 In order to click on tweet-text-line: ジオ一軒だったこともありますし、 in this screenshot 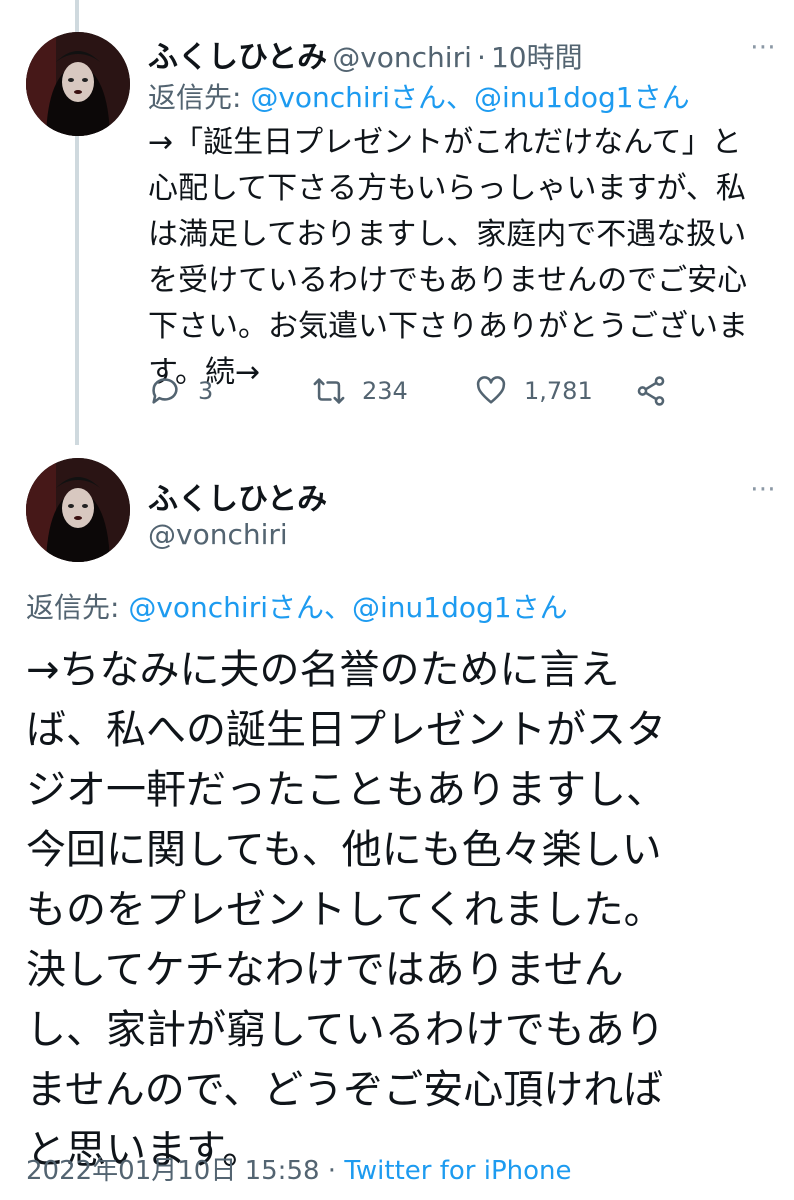, I will do `click(346, 790)`.